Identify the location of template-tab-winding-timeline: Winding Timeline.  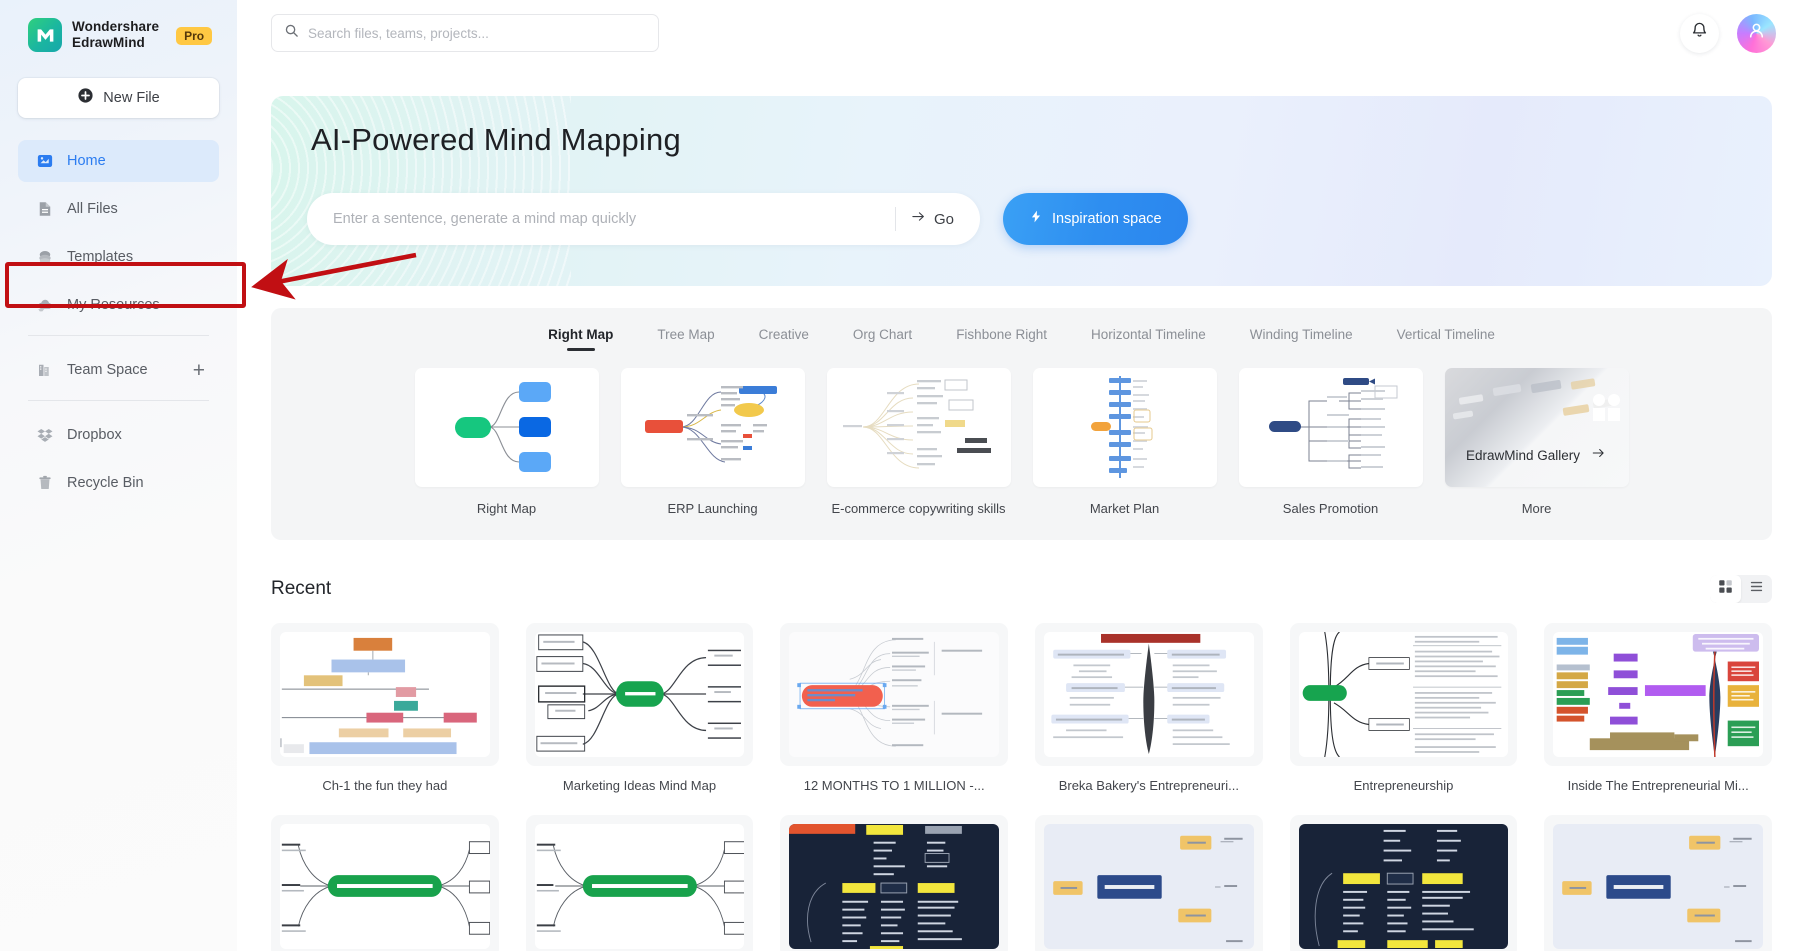
(1301, 339).